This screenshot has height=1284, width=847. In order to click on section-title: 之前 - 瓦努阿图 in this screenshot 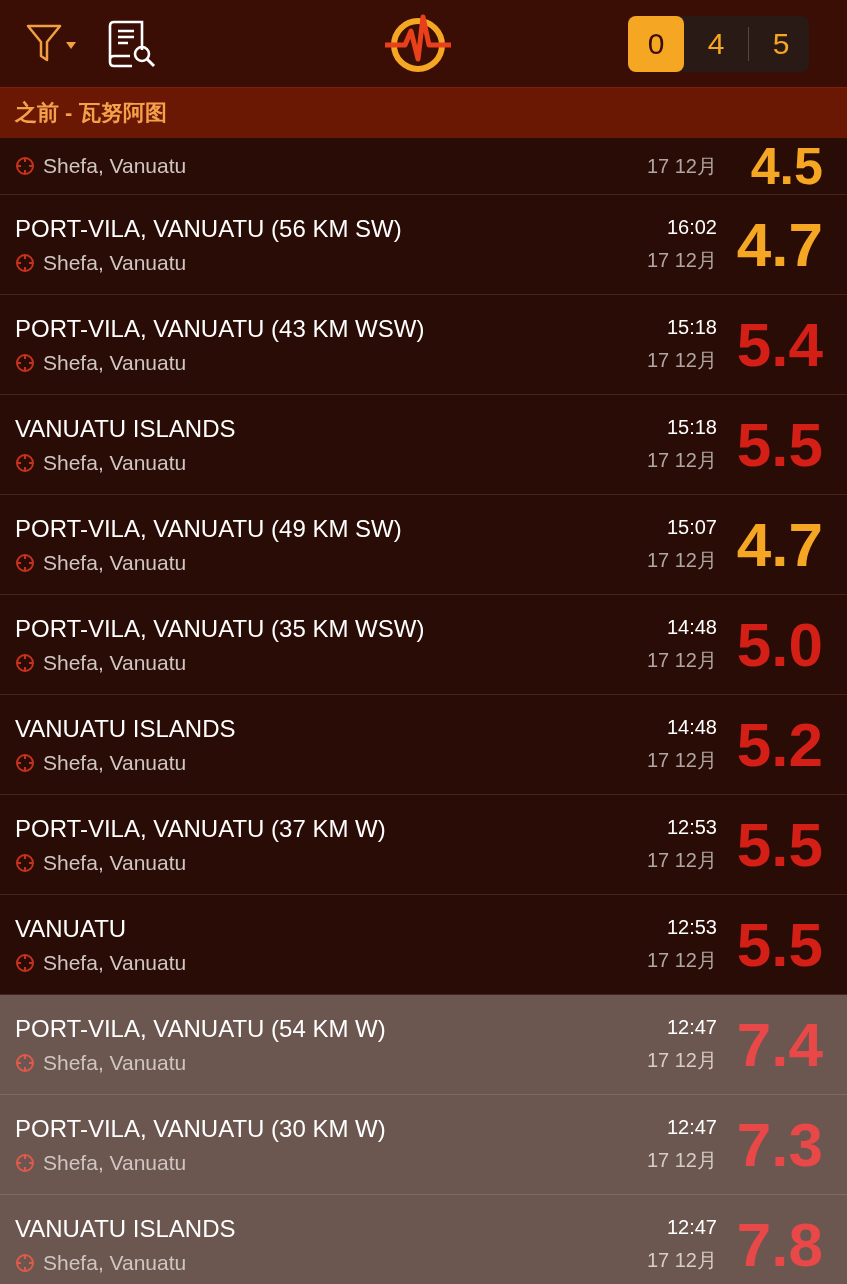, I will do `click(91, 113)`.